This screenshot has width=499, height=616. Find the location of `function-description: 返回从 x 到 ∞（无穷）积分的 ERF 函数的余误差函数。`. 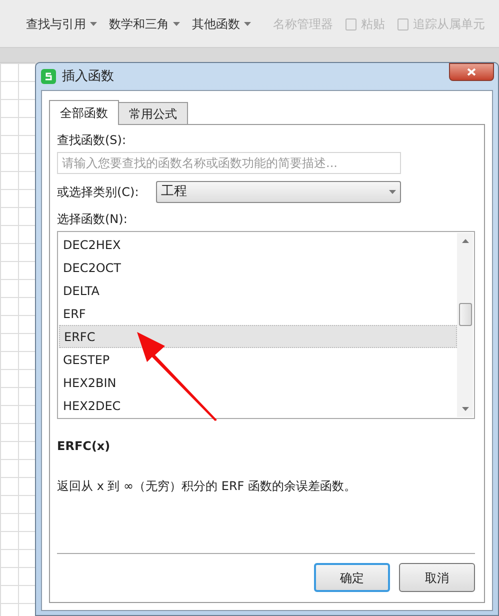

function-description: 返回从 x 到 ∞（无穷）积分的 ERF 函数的余误差函数。 is located at coordinates (207, 486).